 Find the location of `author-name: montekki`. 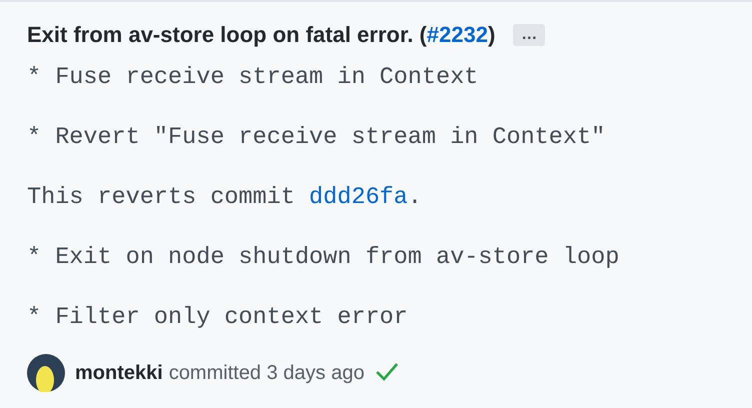

author-name: montekki is located at coordinates (119, 373).